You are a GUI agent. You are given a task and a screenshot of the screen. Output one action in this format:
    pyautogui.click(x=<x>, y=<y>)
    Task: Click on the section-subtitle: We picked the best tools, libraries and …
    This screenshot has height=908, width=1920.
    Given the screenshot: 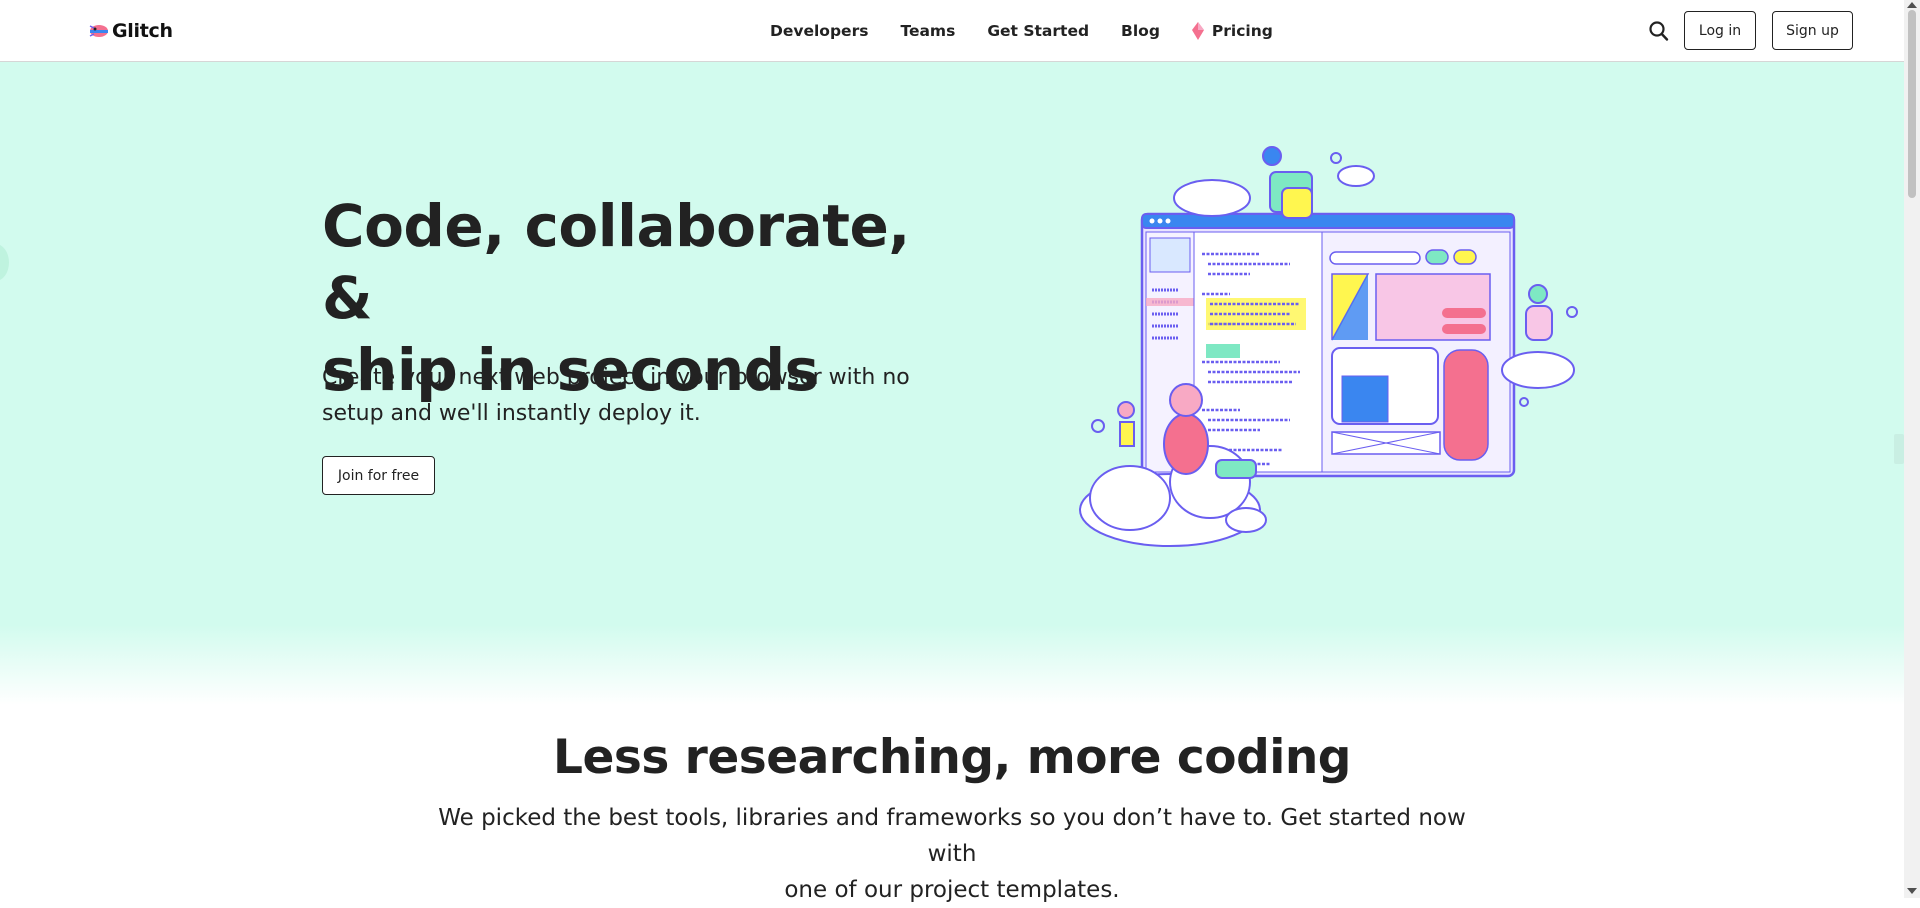 What is the action you would take?
    pyautogui.click(x=952, y=854)
    